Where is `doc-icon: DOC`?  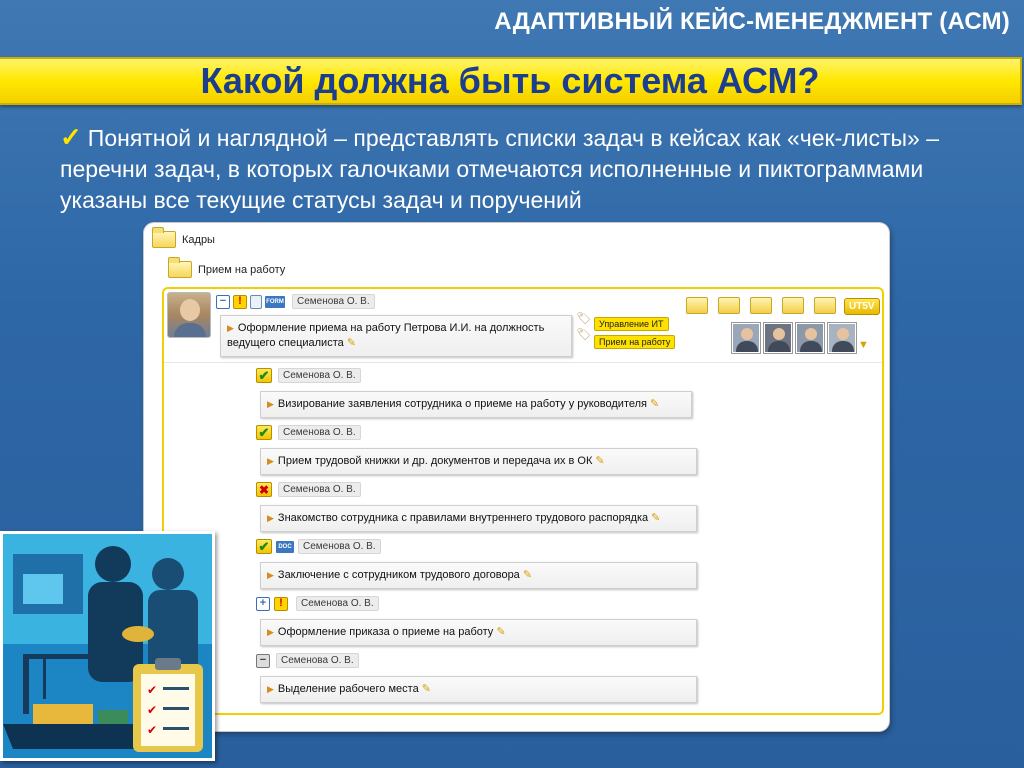
doc-icon: DOC is located at coordinates (285, 546).